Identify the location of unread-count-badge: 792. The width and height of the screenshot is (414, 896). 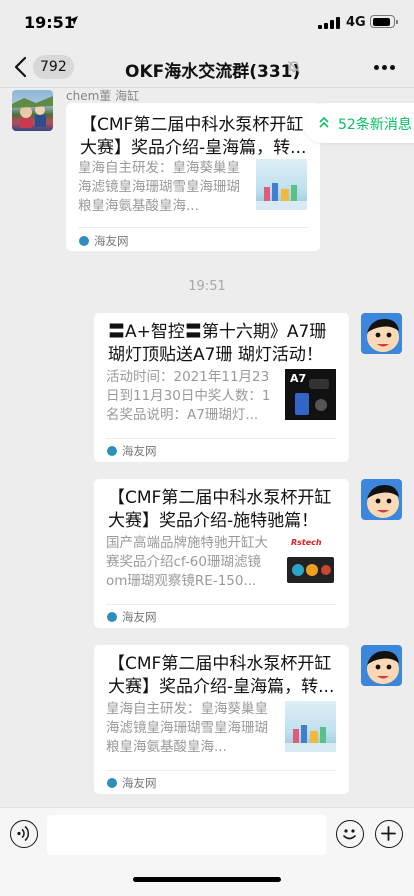
(53, 67).